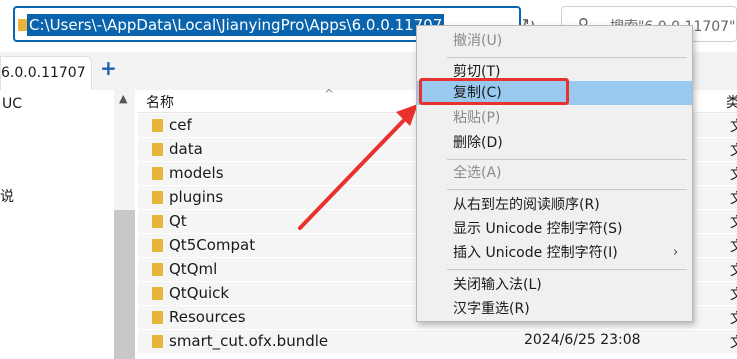 The height and width of the screenshot is (359, 737). Describe the element at coordinates (353, 173) in the screenshot. I see `arrow-line` at that location.